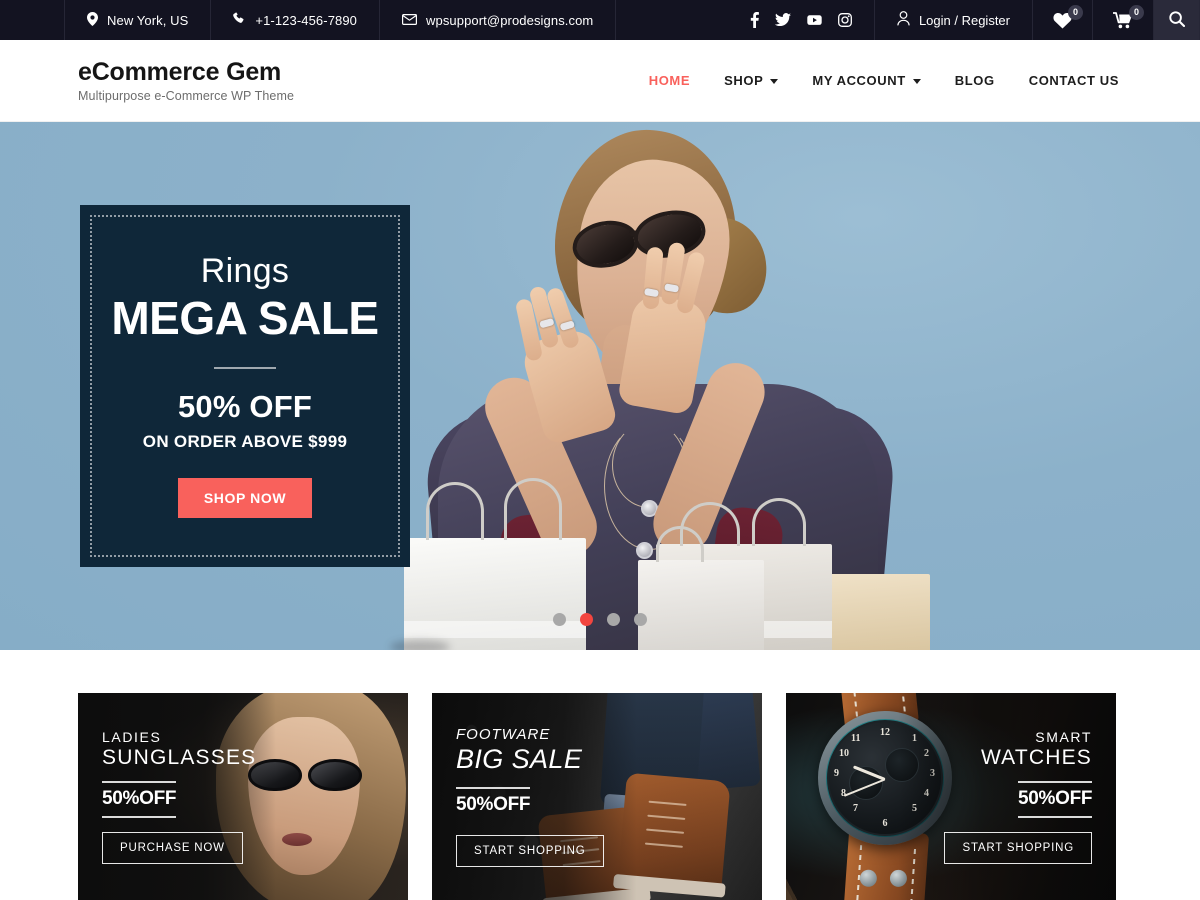 This screenshot has width=1200, height=900. I want to click on promo-card-body: FOOTWARE BIG SALE 50%OFF START SHOPPING, so click(597, 797).